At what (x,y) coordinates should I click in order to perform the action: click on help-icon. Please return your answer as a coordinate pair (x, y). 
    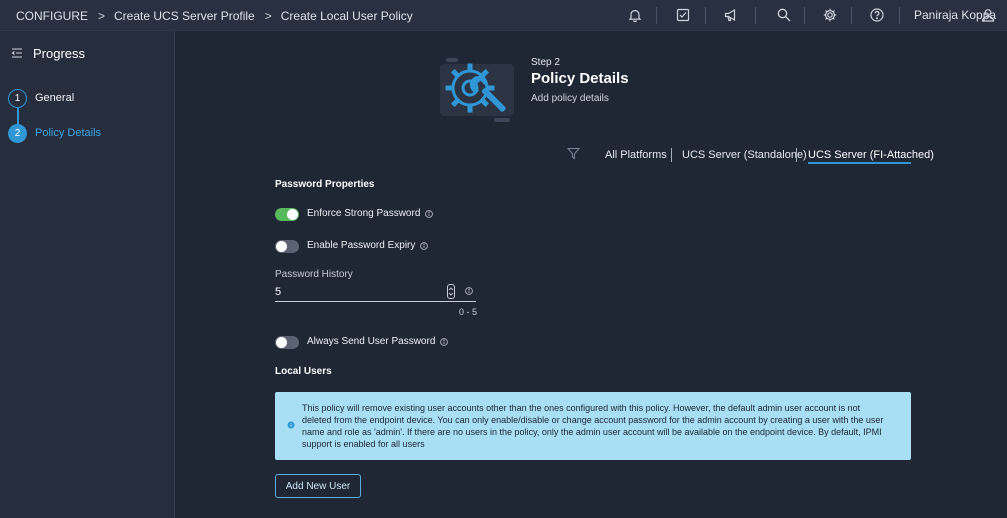
    Looking at the image, I should click on (877, 15).